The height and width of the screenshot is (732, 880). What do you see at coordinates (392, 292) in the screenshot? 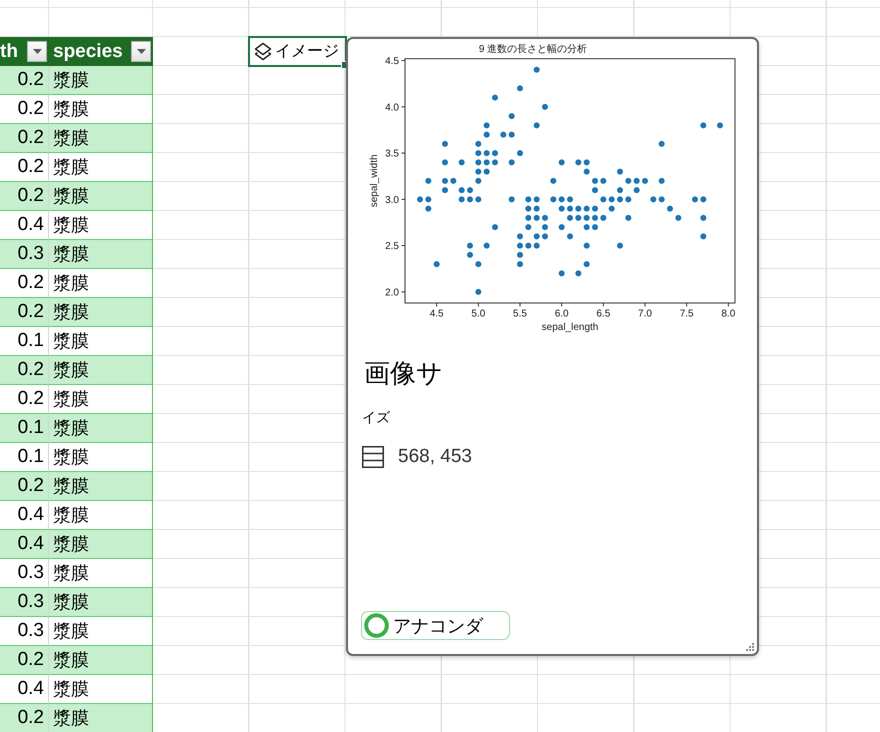
I see `tick-label: 2.0` at bounding box center [392, 292].